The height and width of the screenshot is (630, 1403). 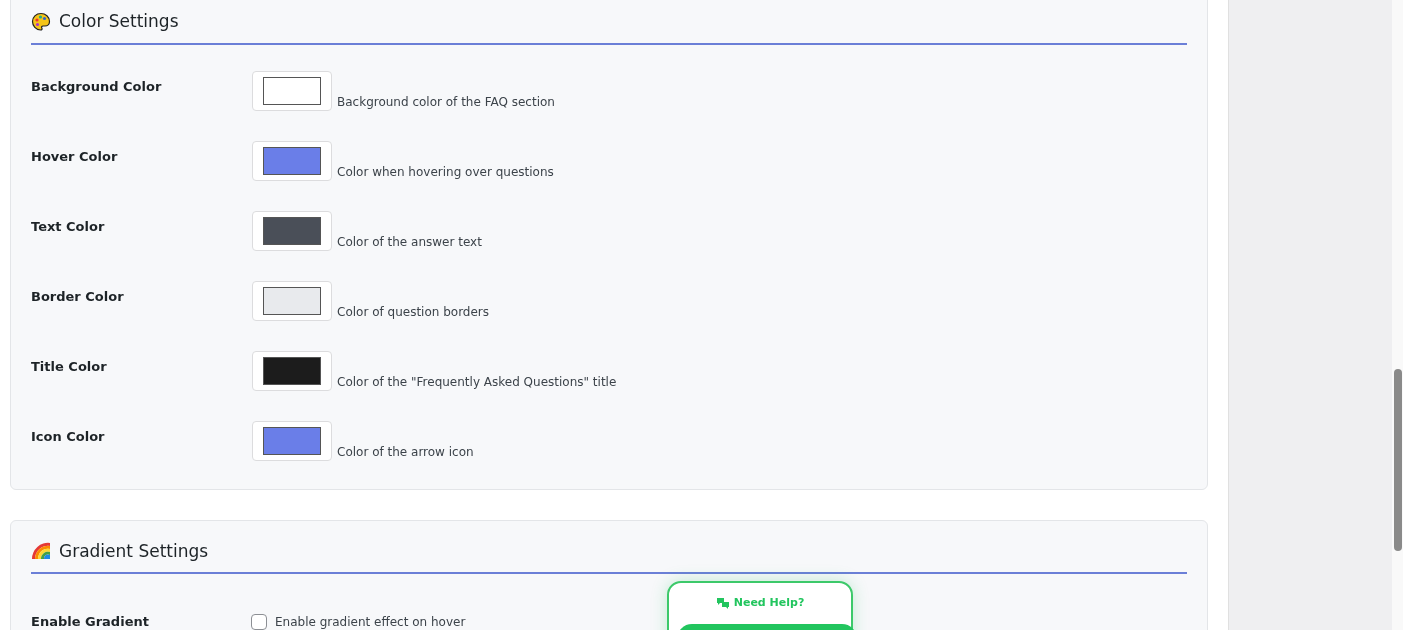 I want to click on chat-icon, so click(x=722, y=603).